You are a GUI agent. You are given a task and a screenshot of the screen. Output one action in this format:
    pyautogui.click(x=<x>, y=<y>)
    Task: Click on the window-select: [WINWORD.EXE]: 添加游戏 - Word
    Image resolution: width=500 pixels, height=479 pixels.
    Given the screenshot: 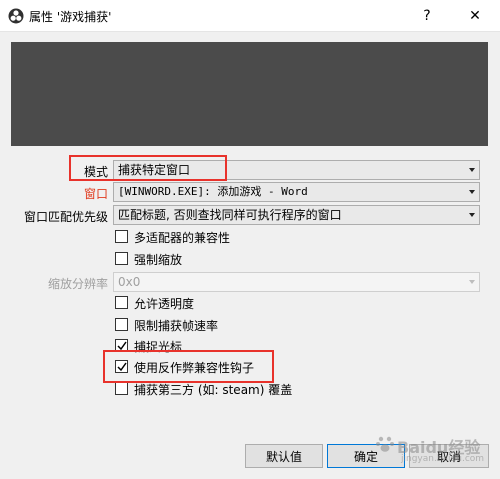 What is the action you would take?
    pyautogui.click(x=296, y=192)
    